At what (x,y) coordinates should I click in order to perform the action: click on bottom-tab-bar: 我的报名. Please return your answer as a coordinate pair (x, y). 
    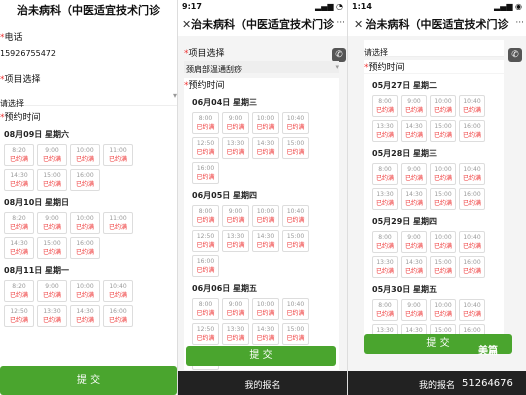
    Looking at the image, I should click on (262, 383).